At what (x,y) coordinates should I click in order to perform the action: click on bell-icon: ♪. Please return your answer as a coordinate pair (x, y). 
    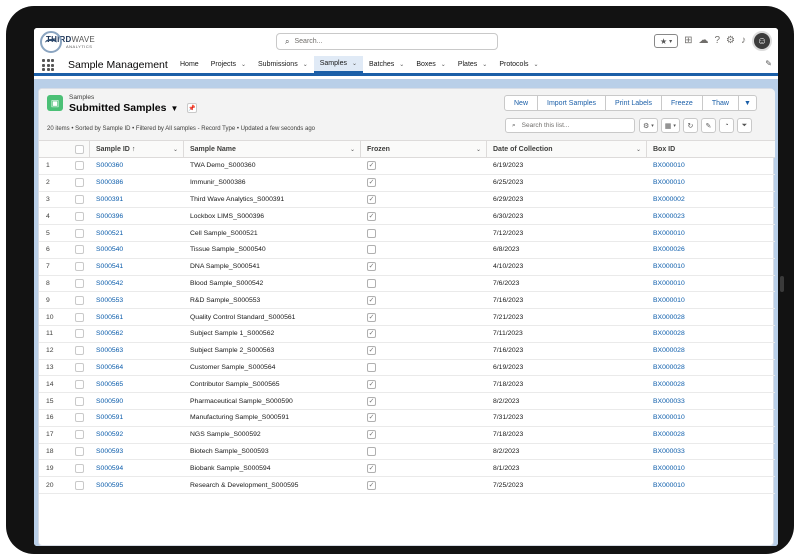
    Looking at the image, I should click on (743, 41).